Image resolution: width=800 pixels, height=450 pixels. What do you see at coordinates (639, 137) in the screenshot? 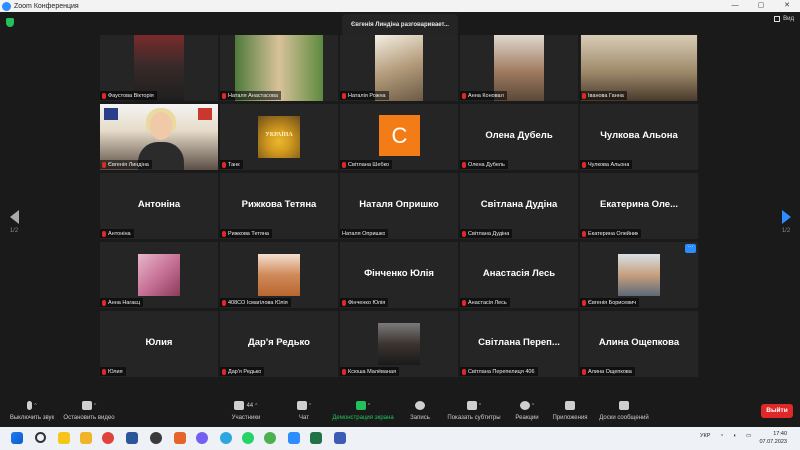
I see `participant-tile: Чулкова Альона Чулкова Альона` at bounding box center [639, 137].